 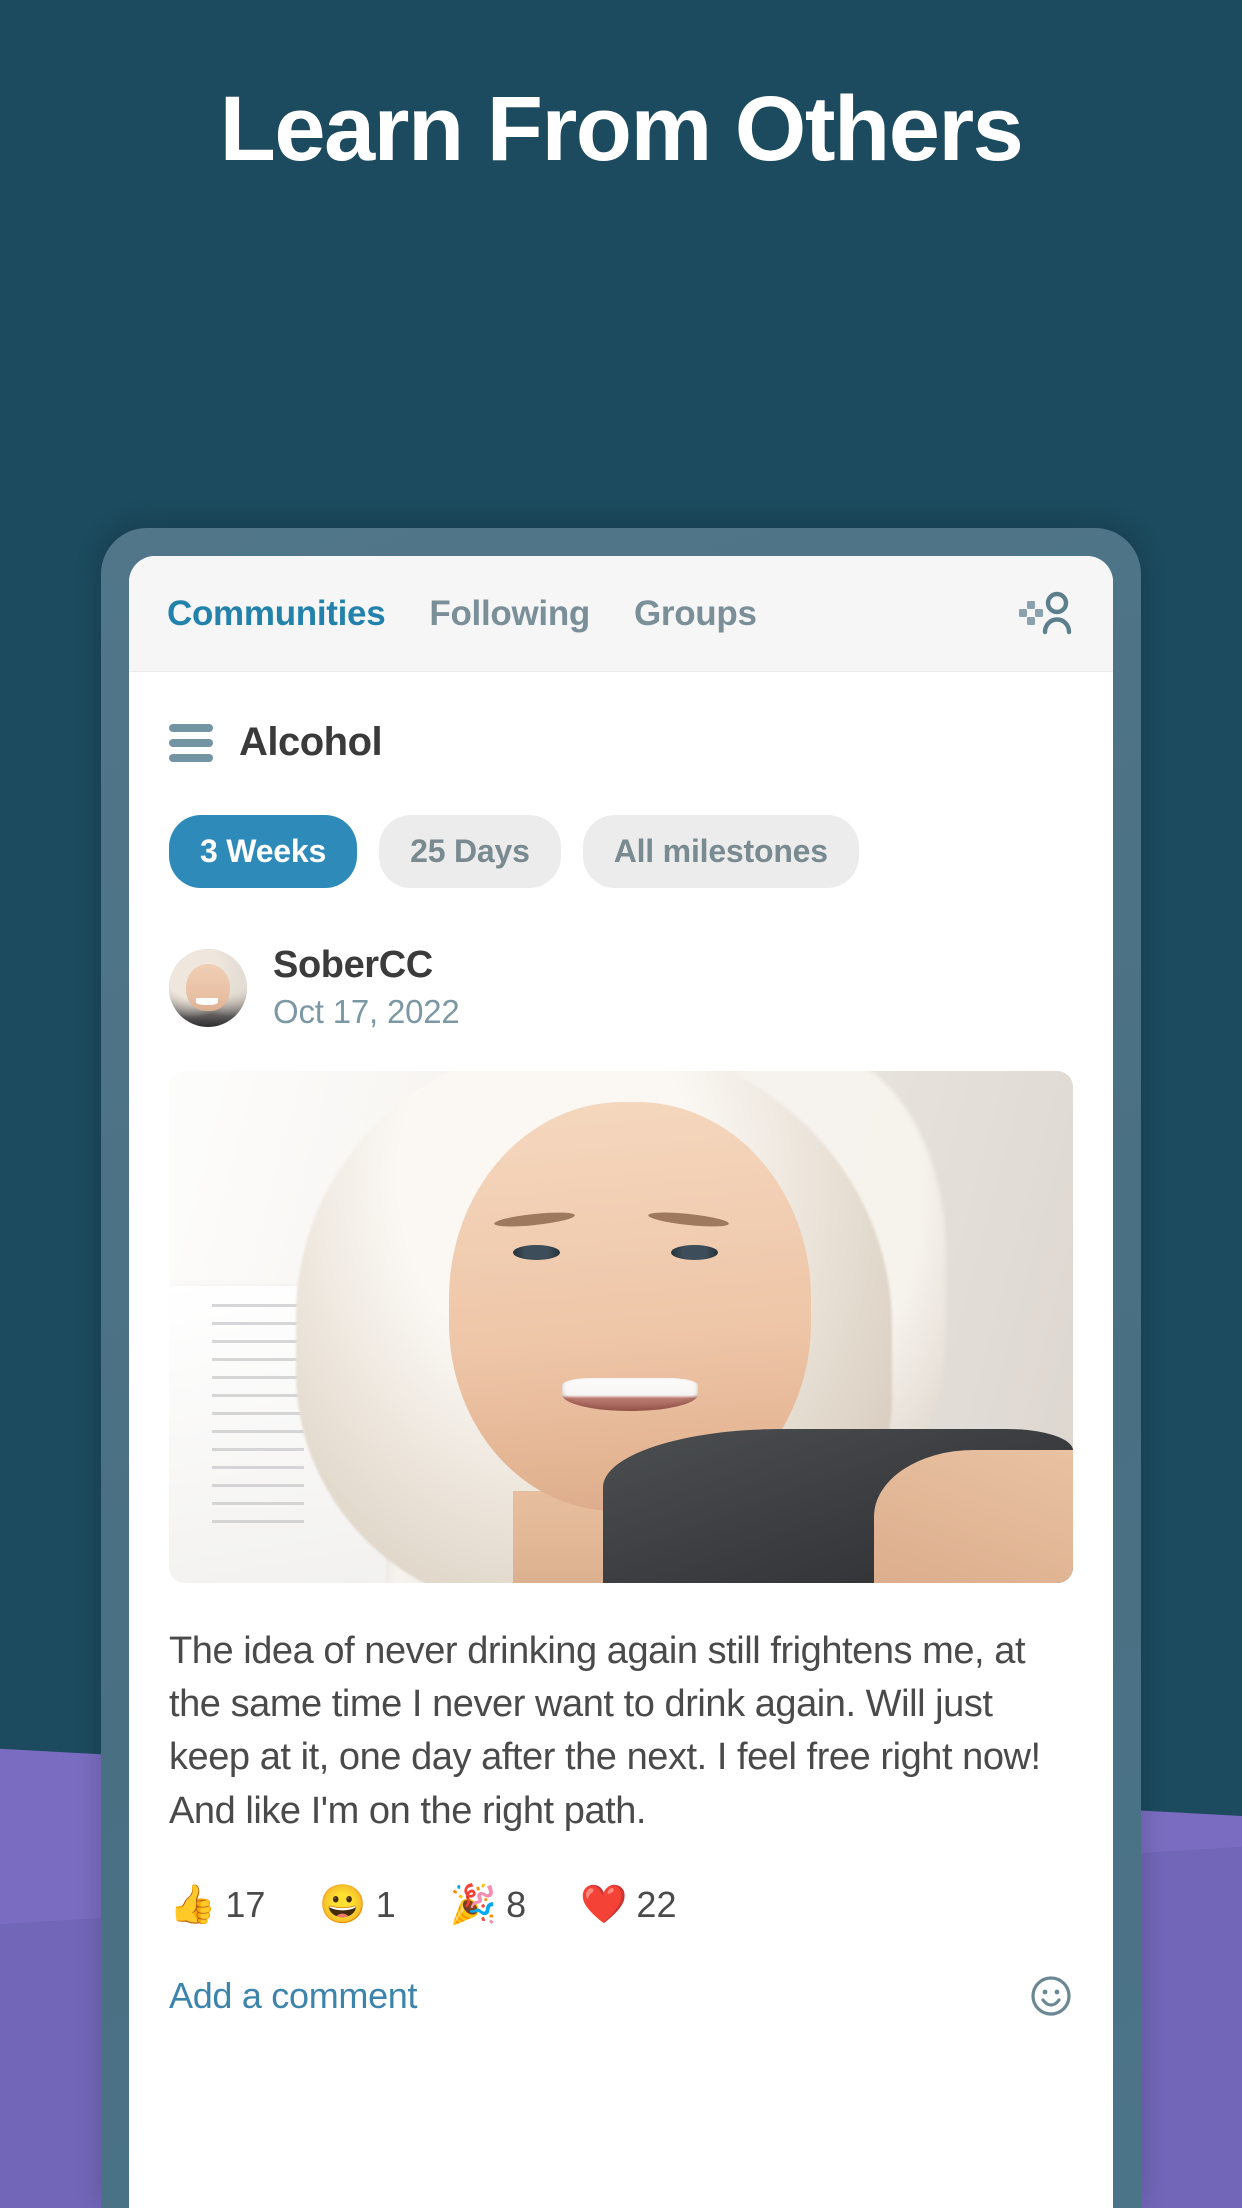 What do you see at coordinates (385, 1904) in the screenshot?
I see `reaction-count: 1` at bounding box center [385, 1904].